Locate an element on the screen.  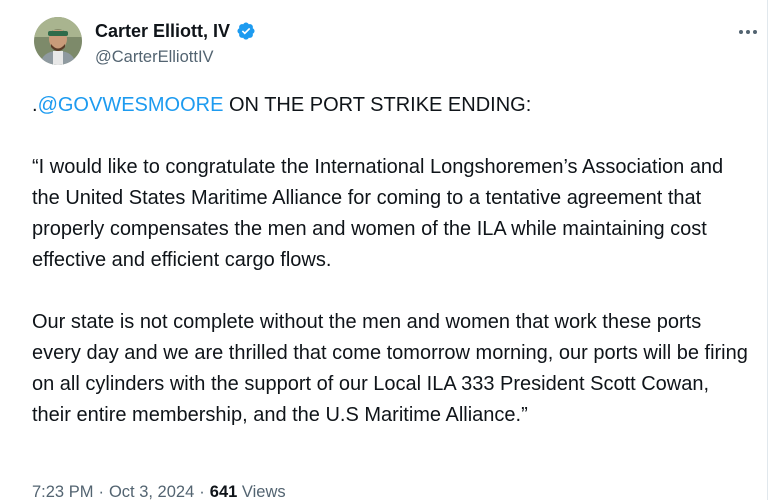
avatar-image is located at coordinates (58, 41).